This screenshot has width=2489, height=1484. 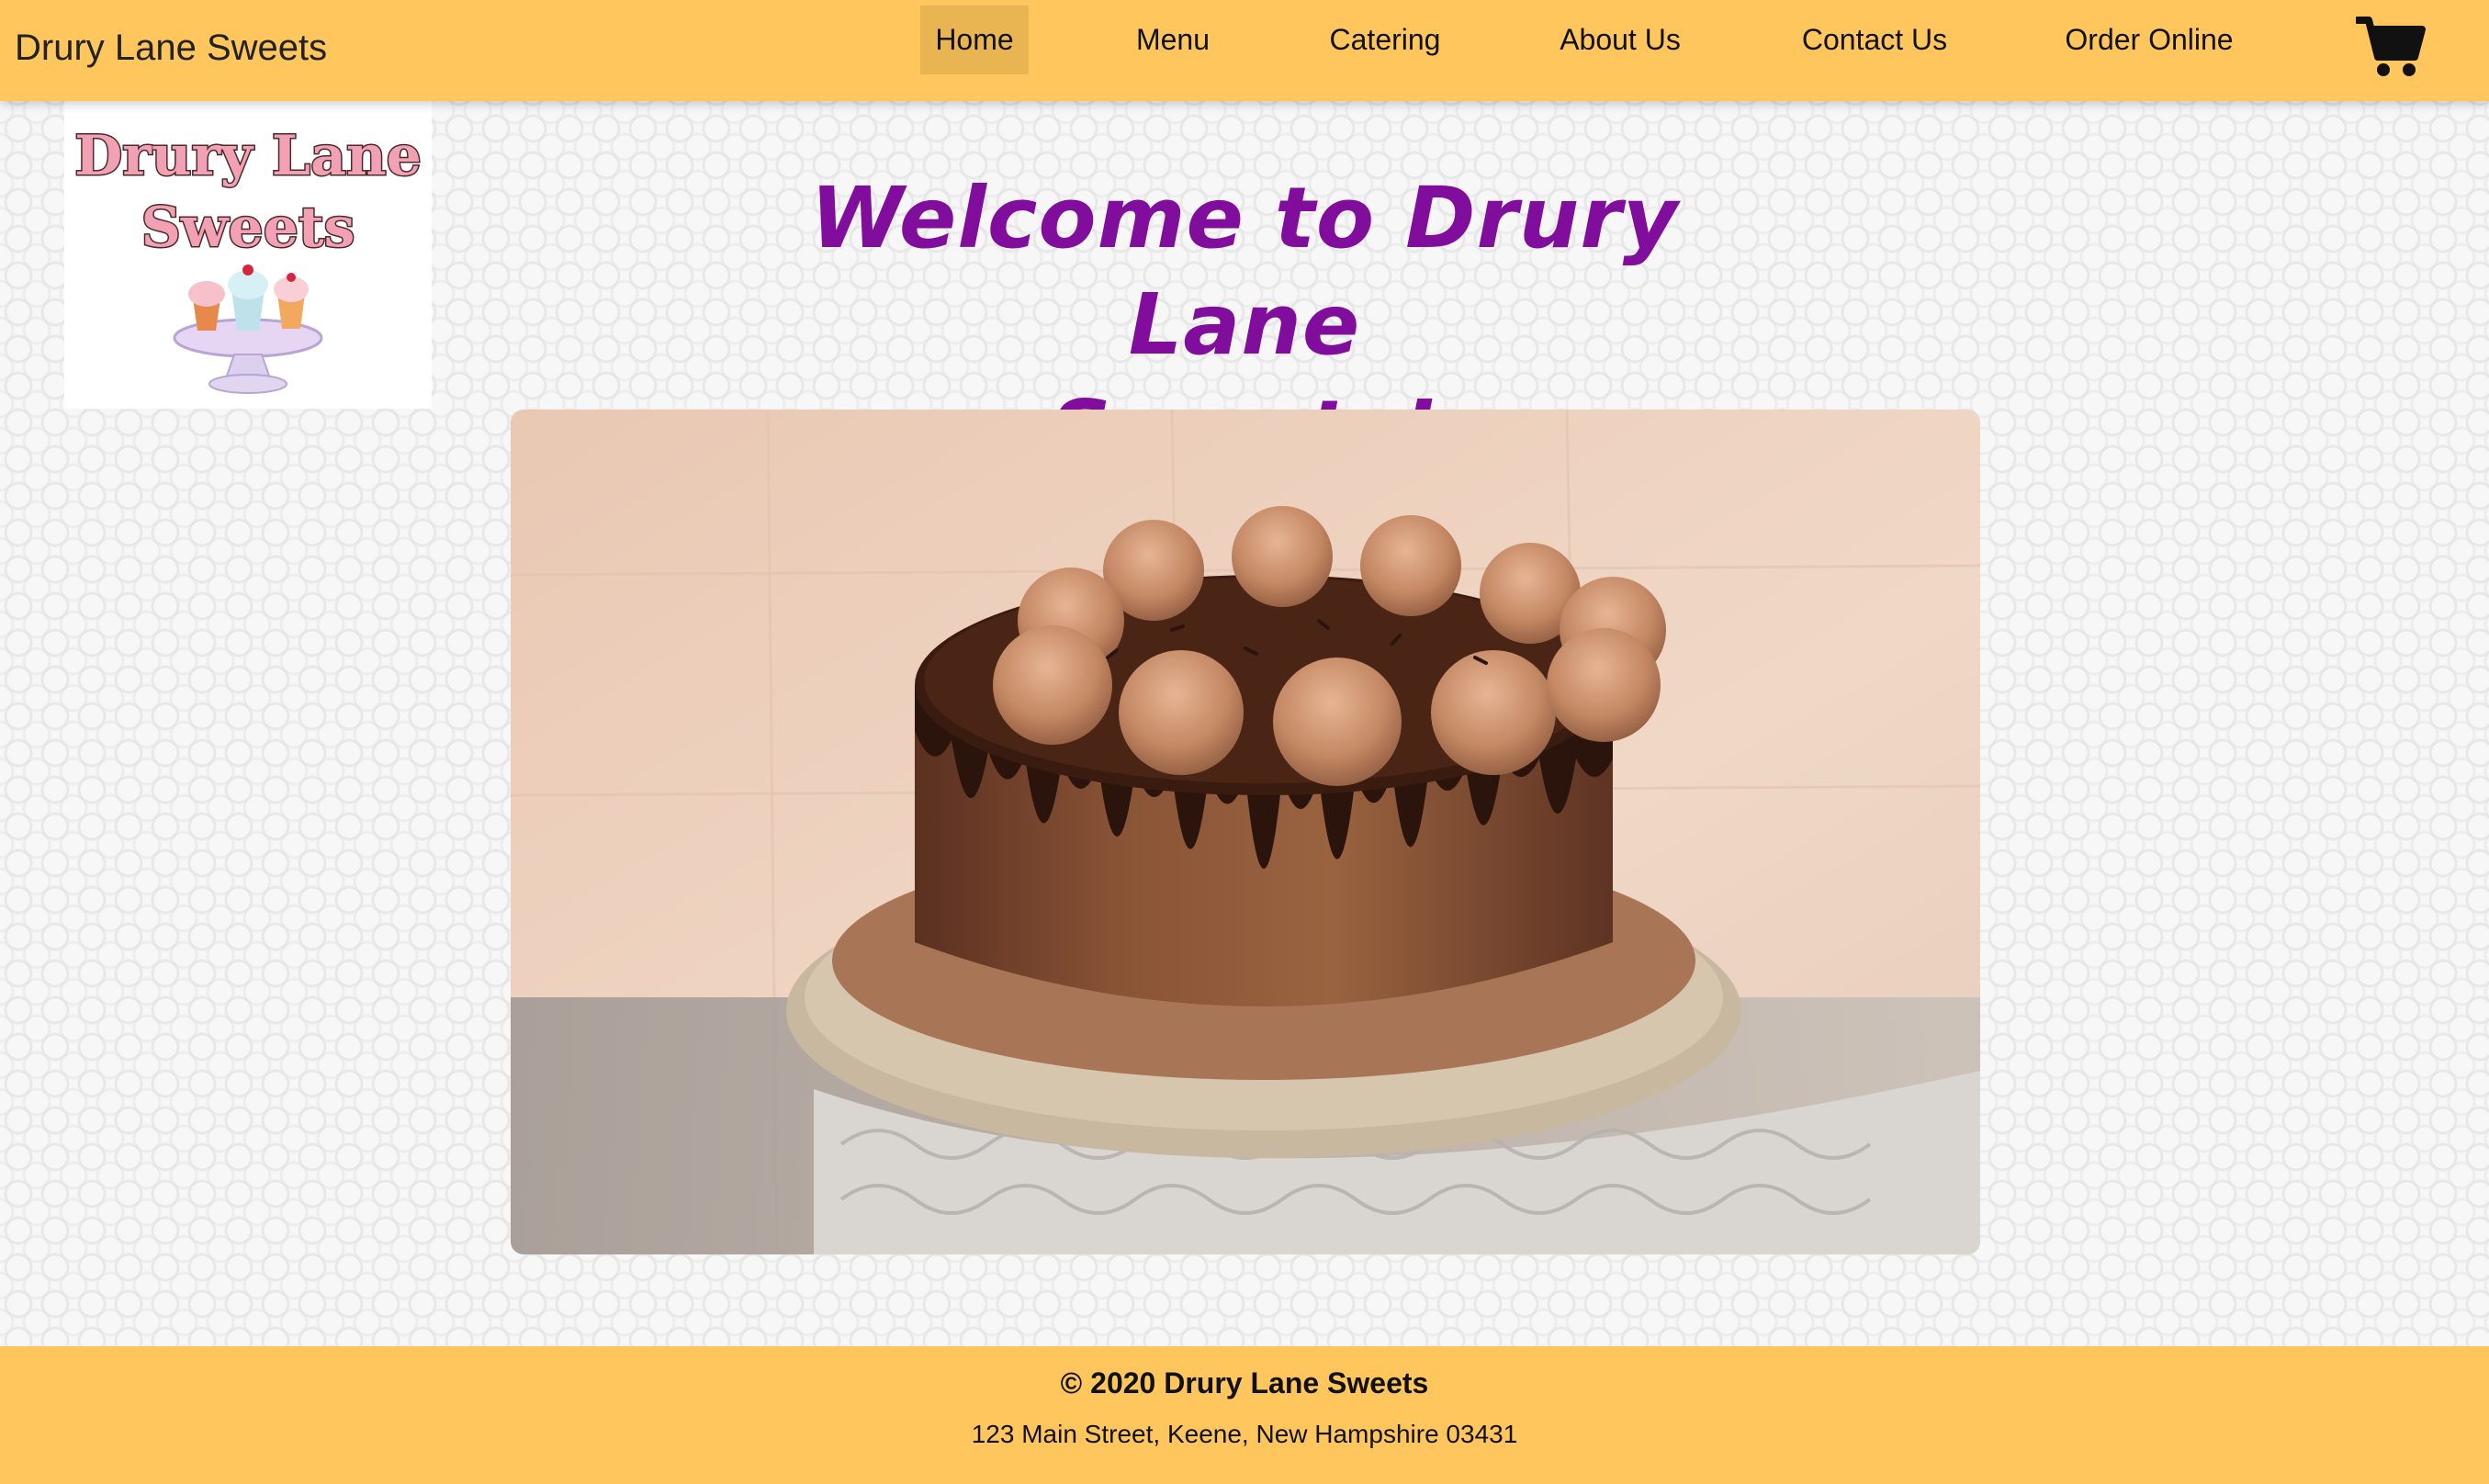 What do you see at coordinates (1874, 40) in the screenshot?
I see `nav-contact-us: Contact Us` at bounding box center [1874, 40].